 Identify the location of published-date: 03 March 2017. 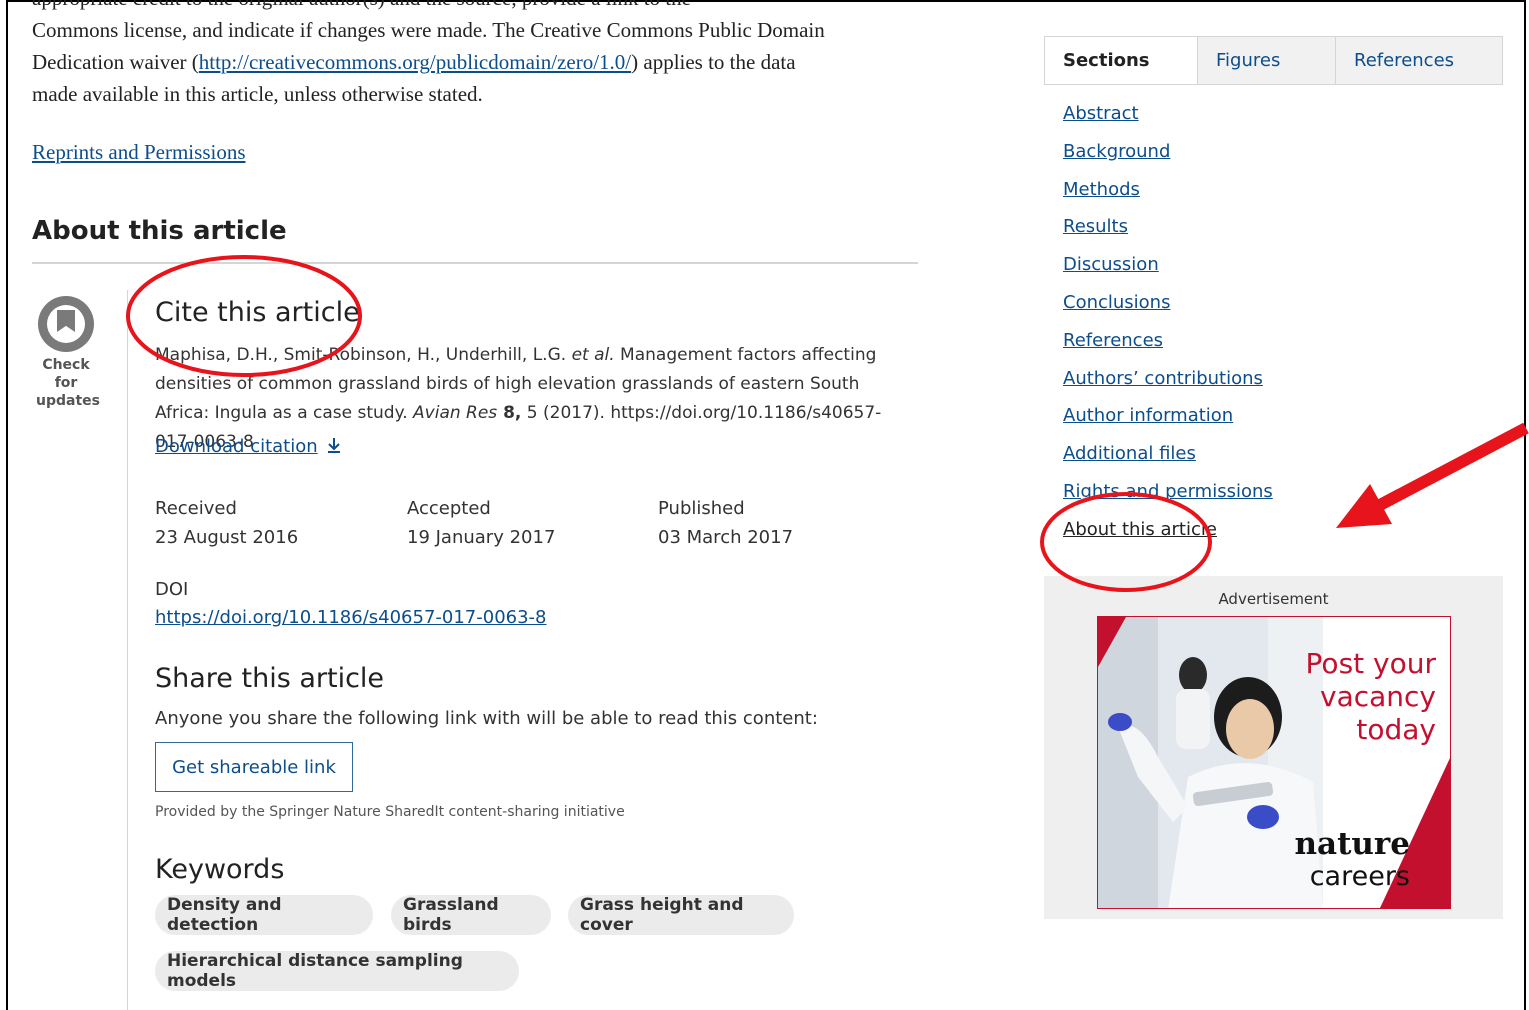
(726, 537).